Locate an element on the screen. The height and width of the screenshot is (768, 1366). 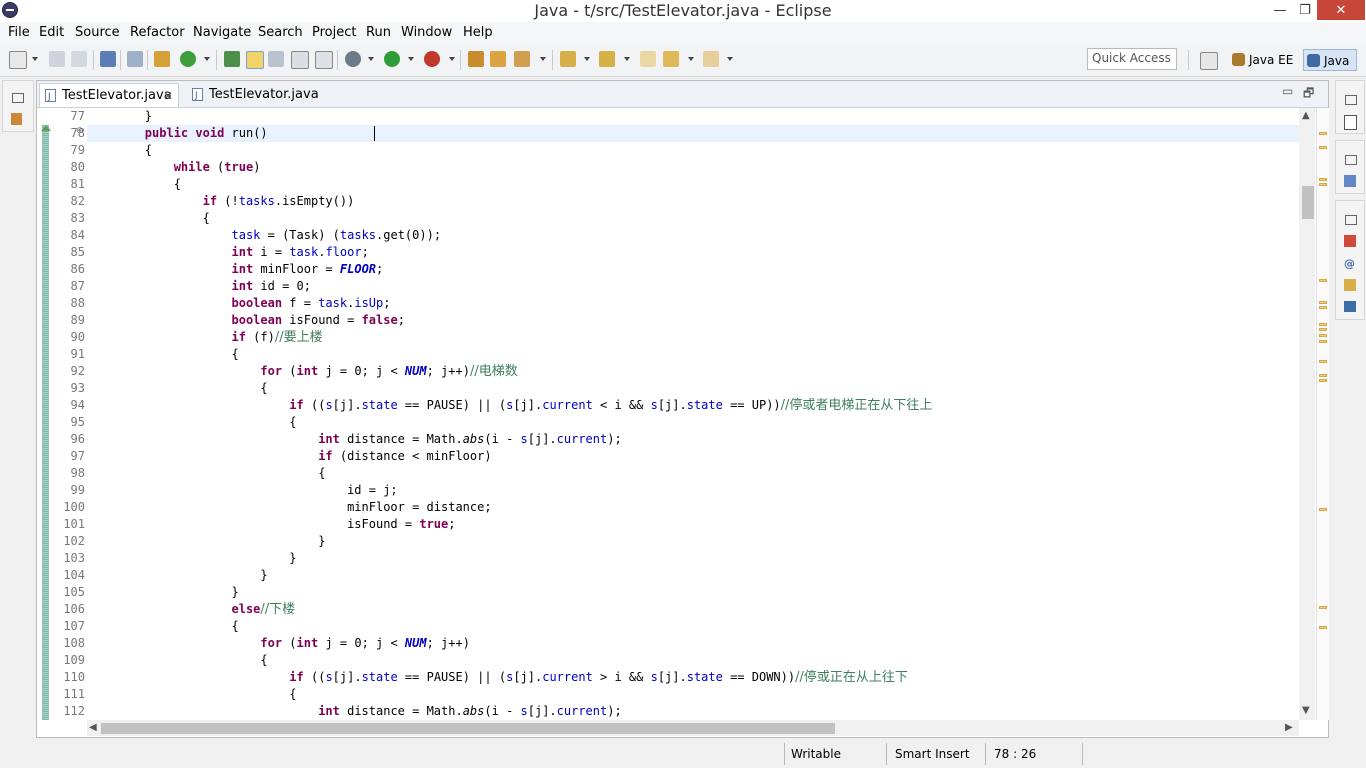
back-dropdown-icon is located at coordinates (691, 59).